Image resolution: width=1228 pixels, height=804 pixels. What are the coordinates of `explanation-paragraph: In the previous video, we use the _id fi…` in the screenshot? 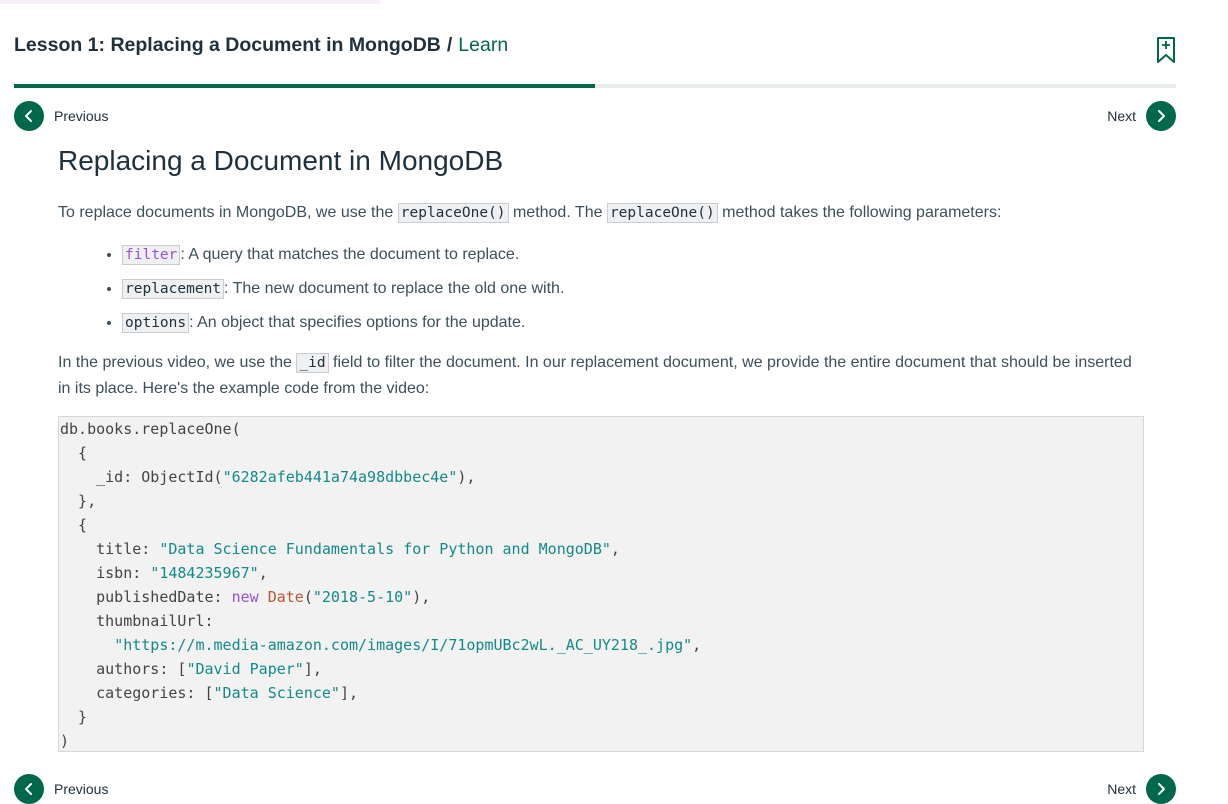 It's located at (601, 376).